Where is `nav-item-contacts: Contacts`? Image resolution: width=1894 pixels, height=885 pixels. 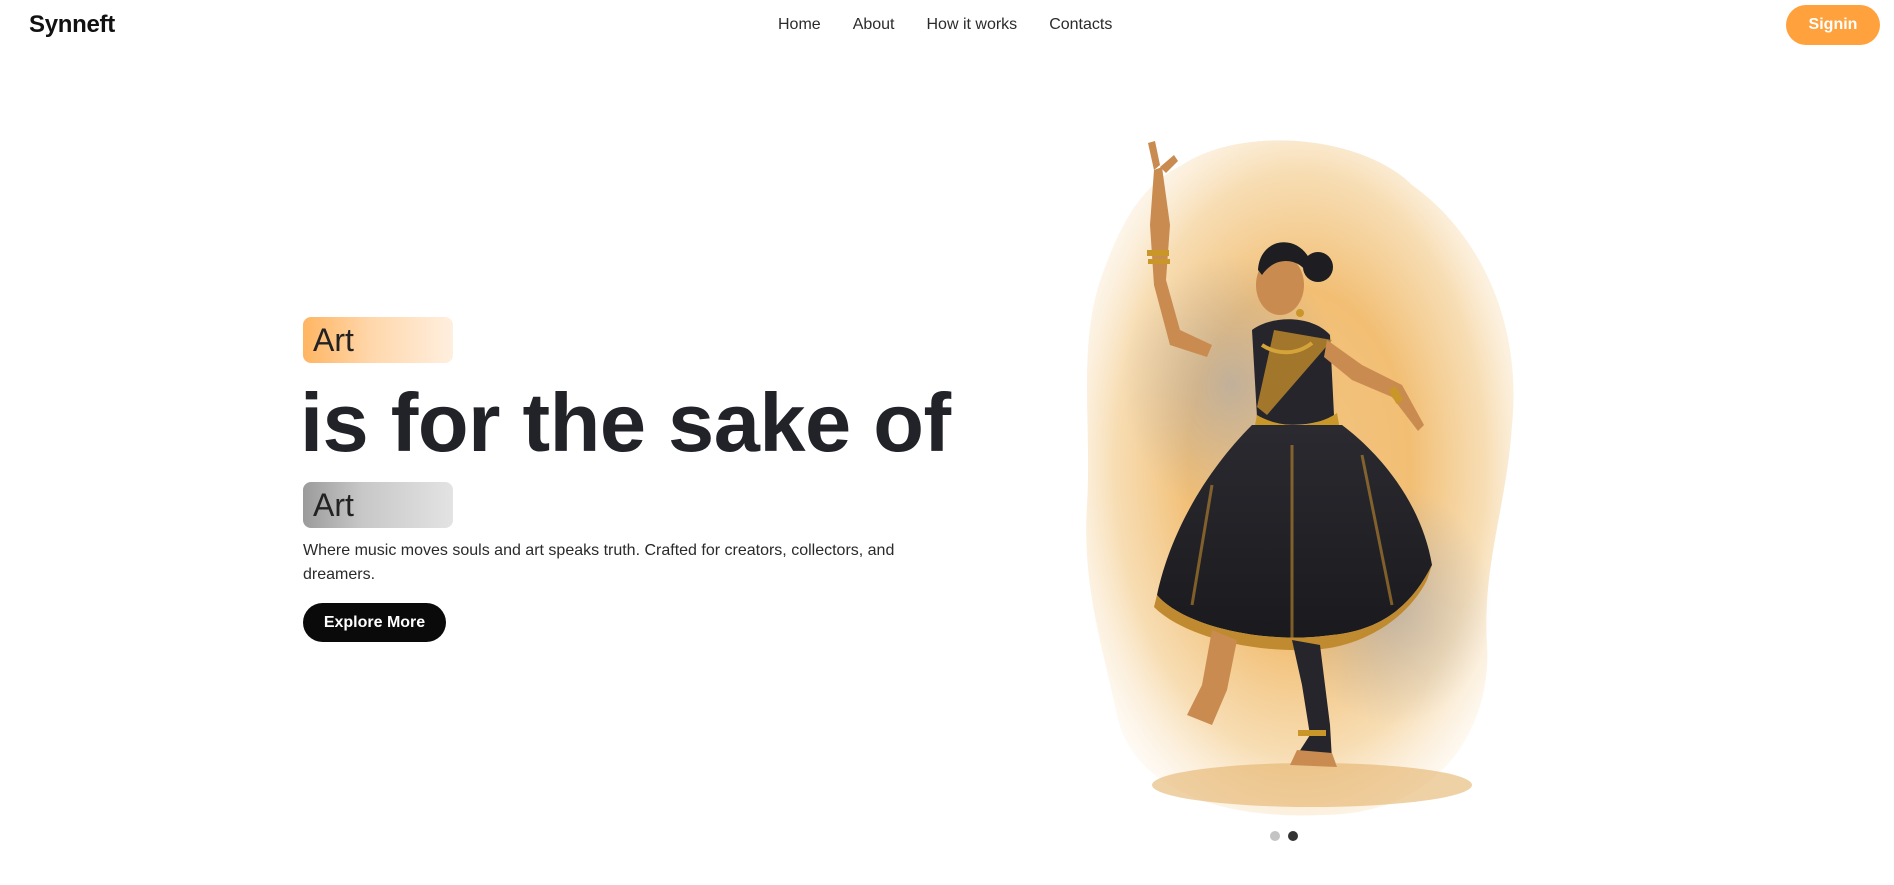 nav-item-contacts: Contacts is located at coordinates (1080, 25).